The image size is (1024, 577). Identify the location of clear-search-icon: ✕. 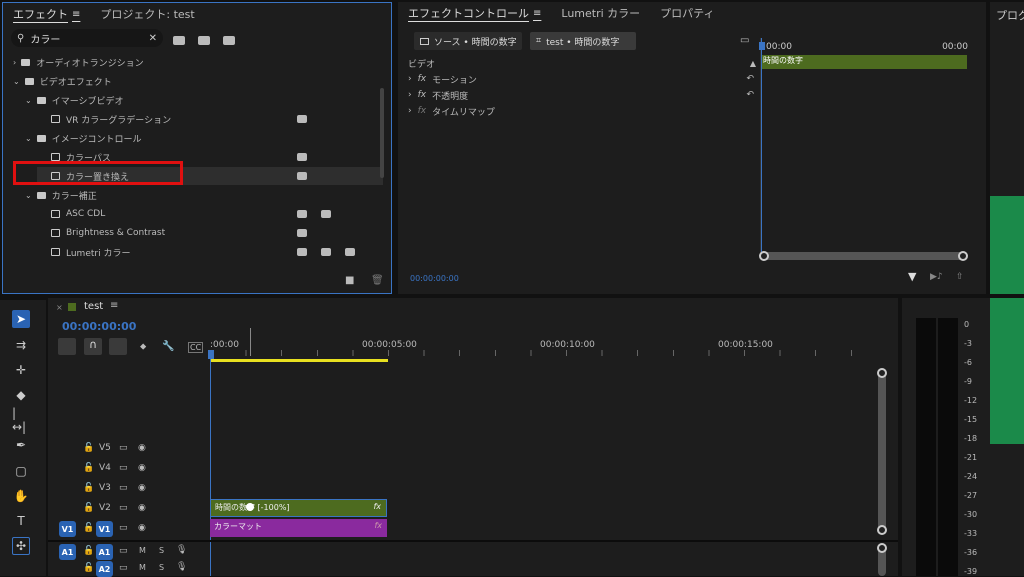
(153, 38).